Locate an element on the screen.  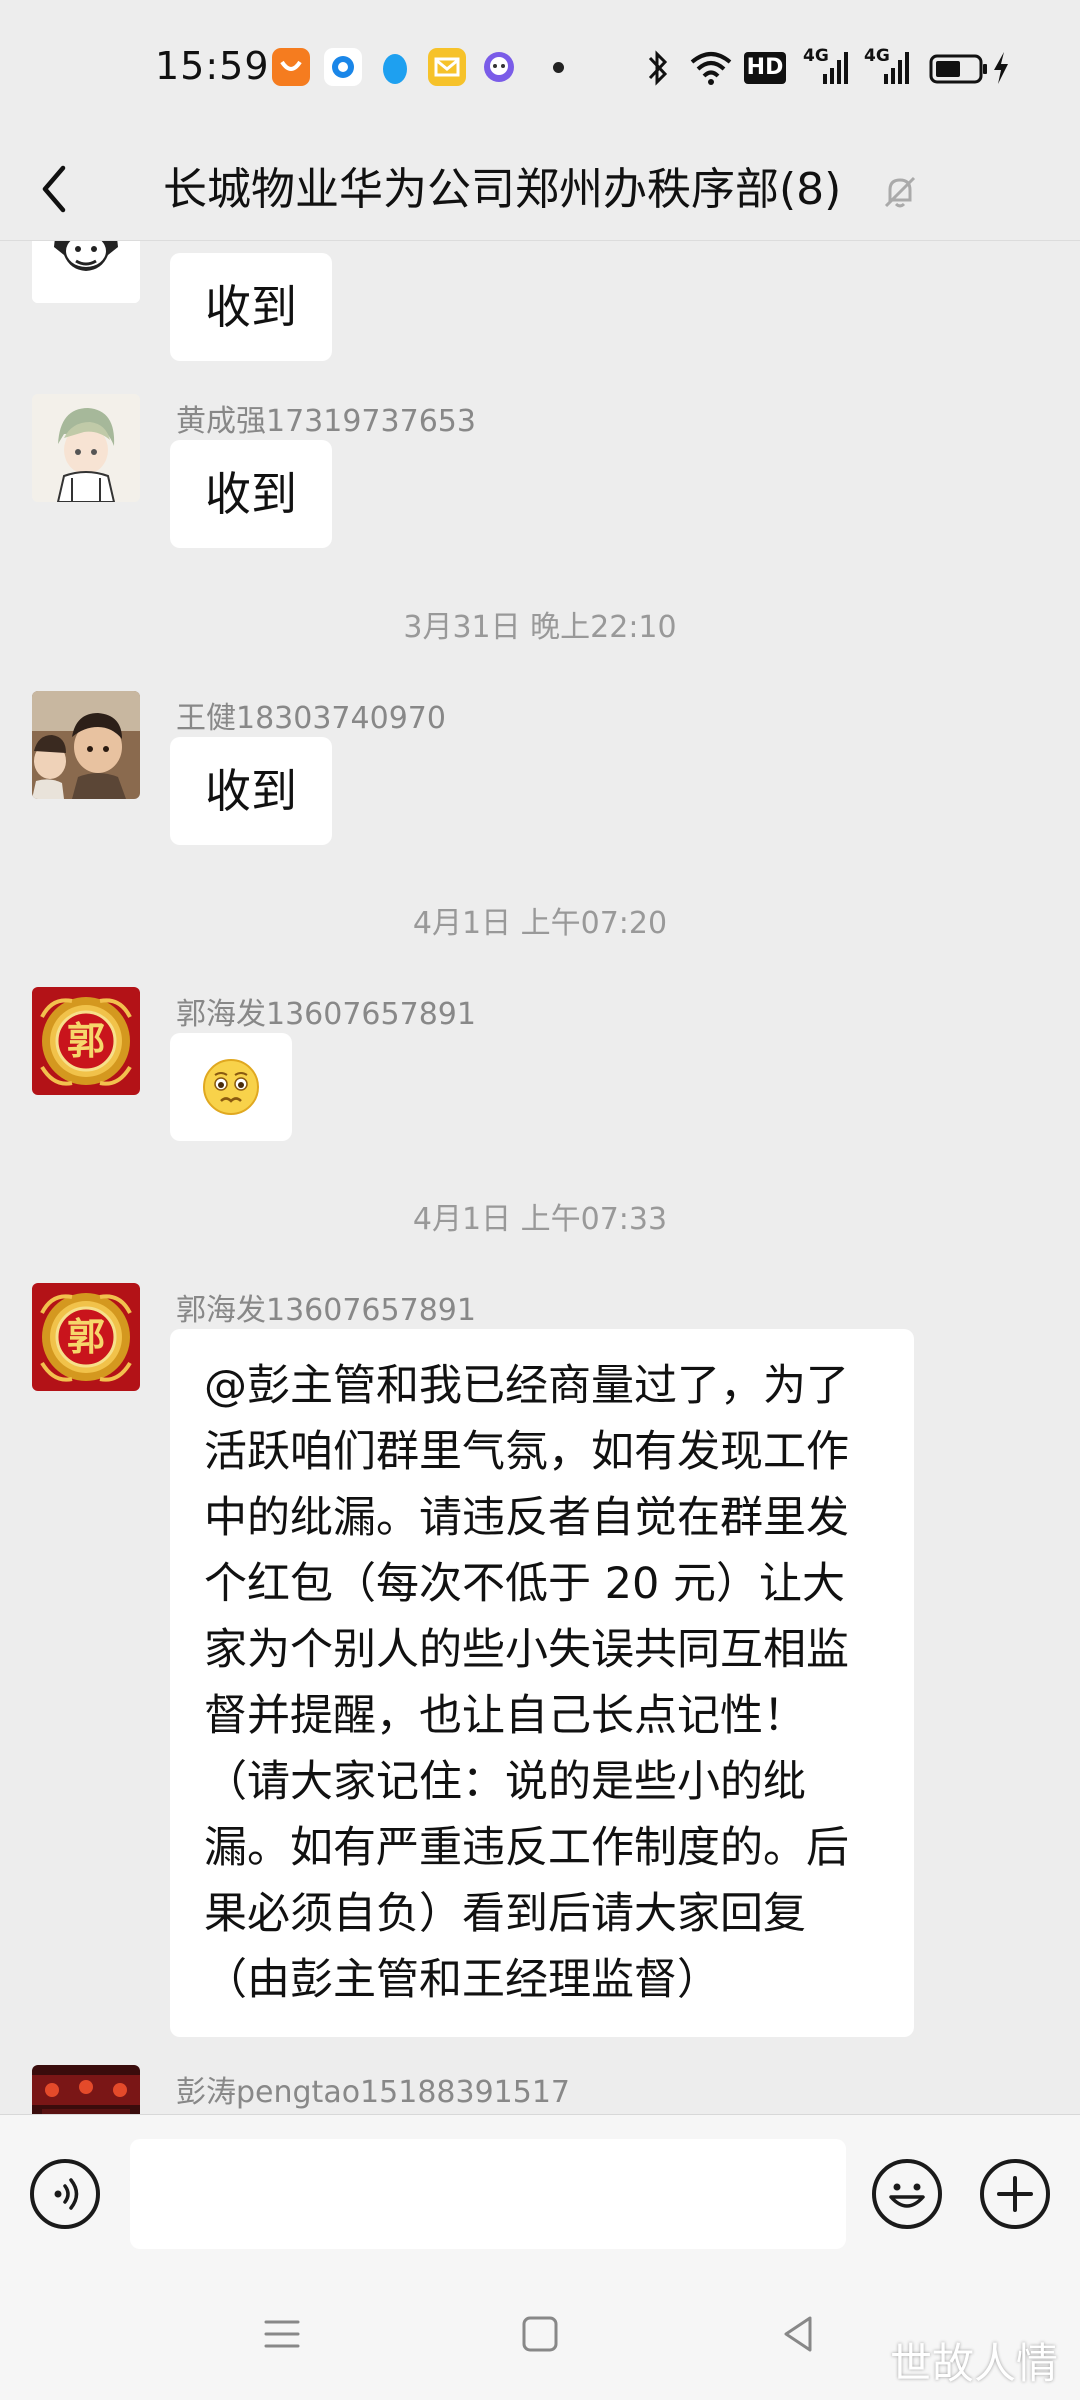
emoji-button is located at coordinates (907, 2194).